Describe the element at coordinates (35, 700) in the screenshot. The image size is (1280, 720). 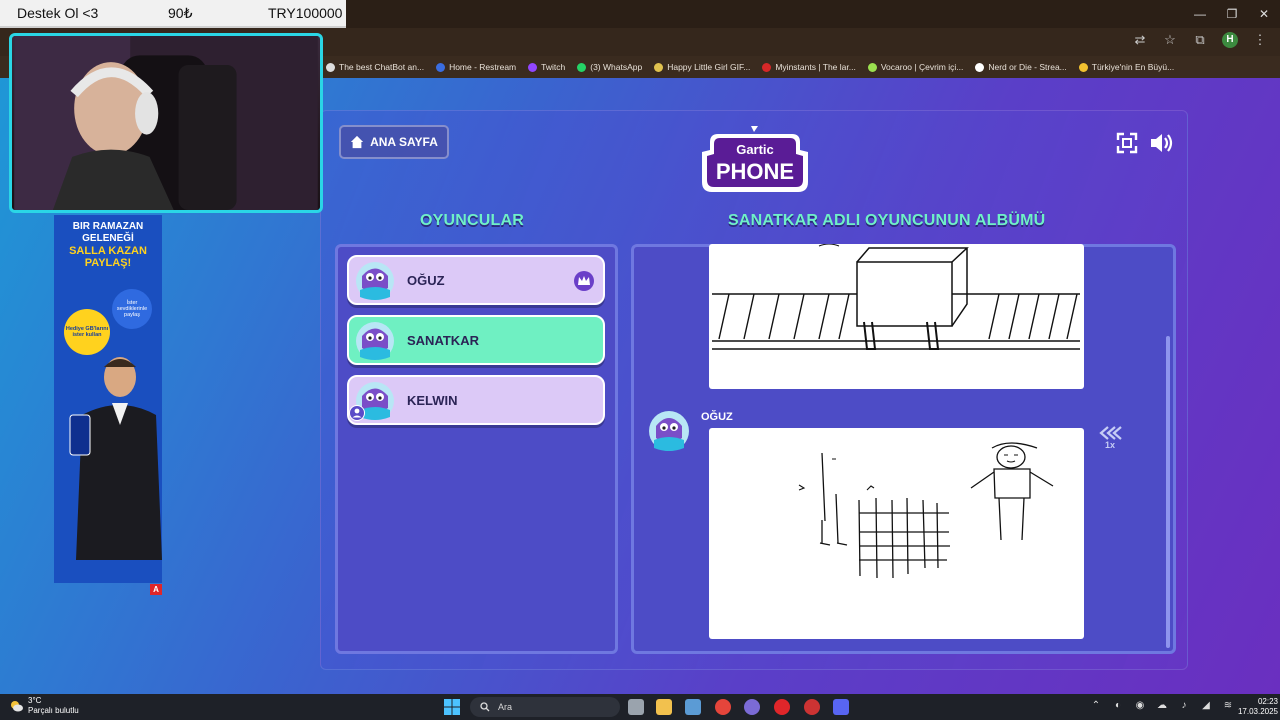
I see `weather-temp: 3°C` at that location.